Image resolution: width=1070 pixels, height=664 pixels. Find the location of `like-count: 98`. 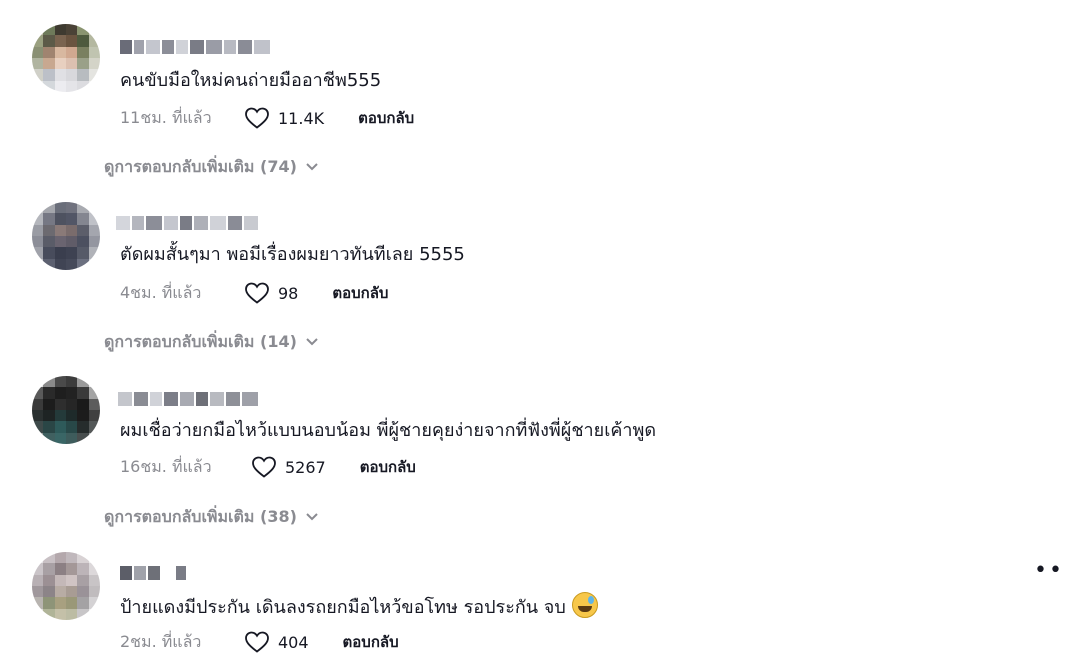

like-count: 98 is located at coordinates (288, 293).